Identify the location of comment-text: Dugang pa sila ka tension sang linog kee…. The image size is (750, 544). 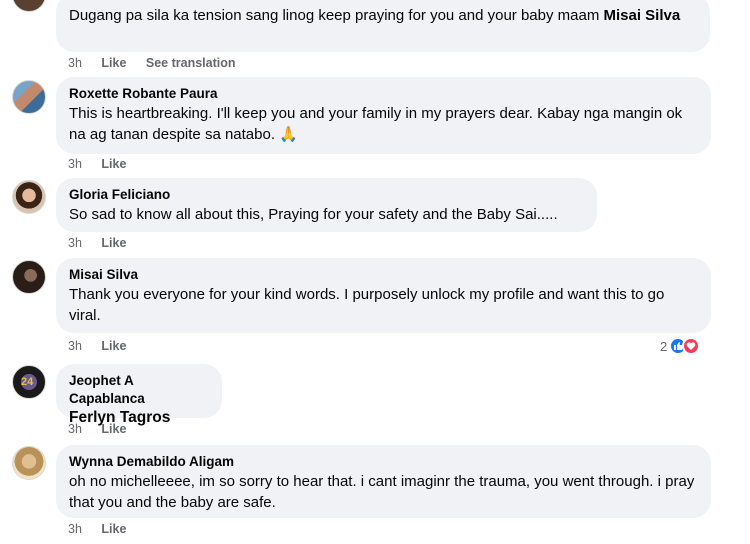
(375, 15).